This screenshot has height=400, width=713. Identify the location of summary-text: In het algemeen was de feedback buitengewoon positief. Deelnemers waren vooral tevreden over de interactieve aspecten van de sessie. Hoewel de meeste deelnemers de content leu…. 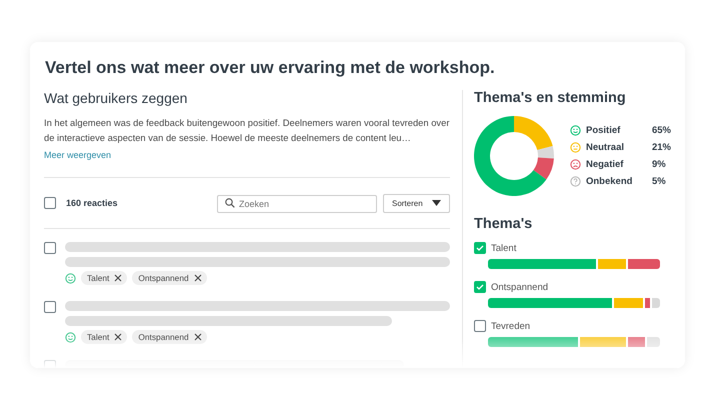
(247, 130).